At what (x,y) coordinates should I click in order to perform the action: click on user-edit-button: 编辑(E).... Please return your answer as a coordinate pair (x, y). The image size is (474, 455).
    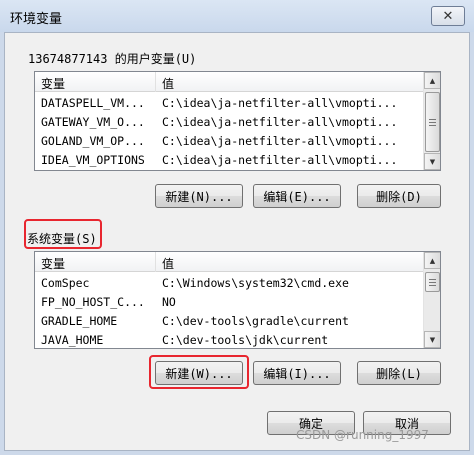
    Looking at the image, I should click on (297, 196).